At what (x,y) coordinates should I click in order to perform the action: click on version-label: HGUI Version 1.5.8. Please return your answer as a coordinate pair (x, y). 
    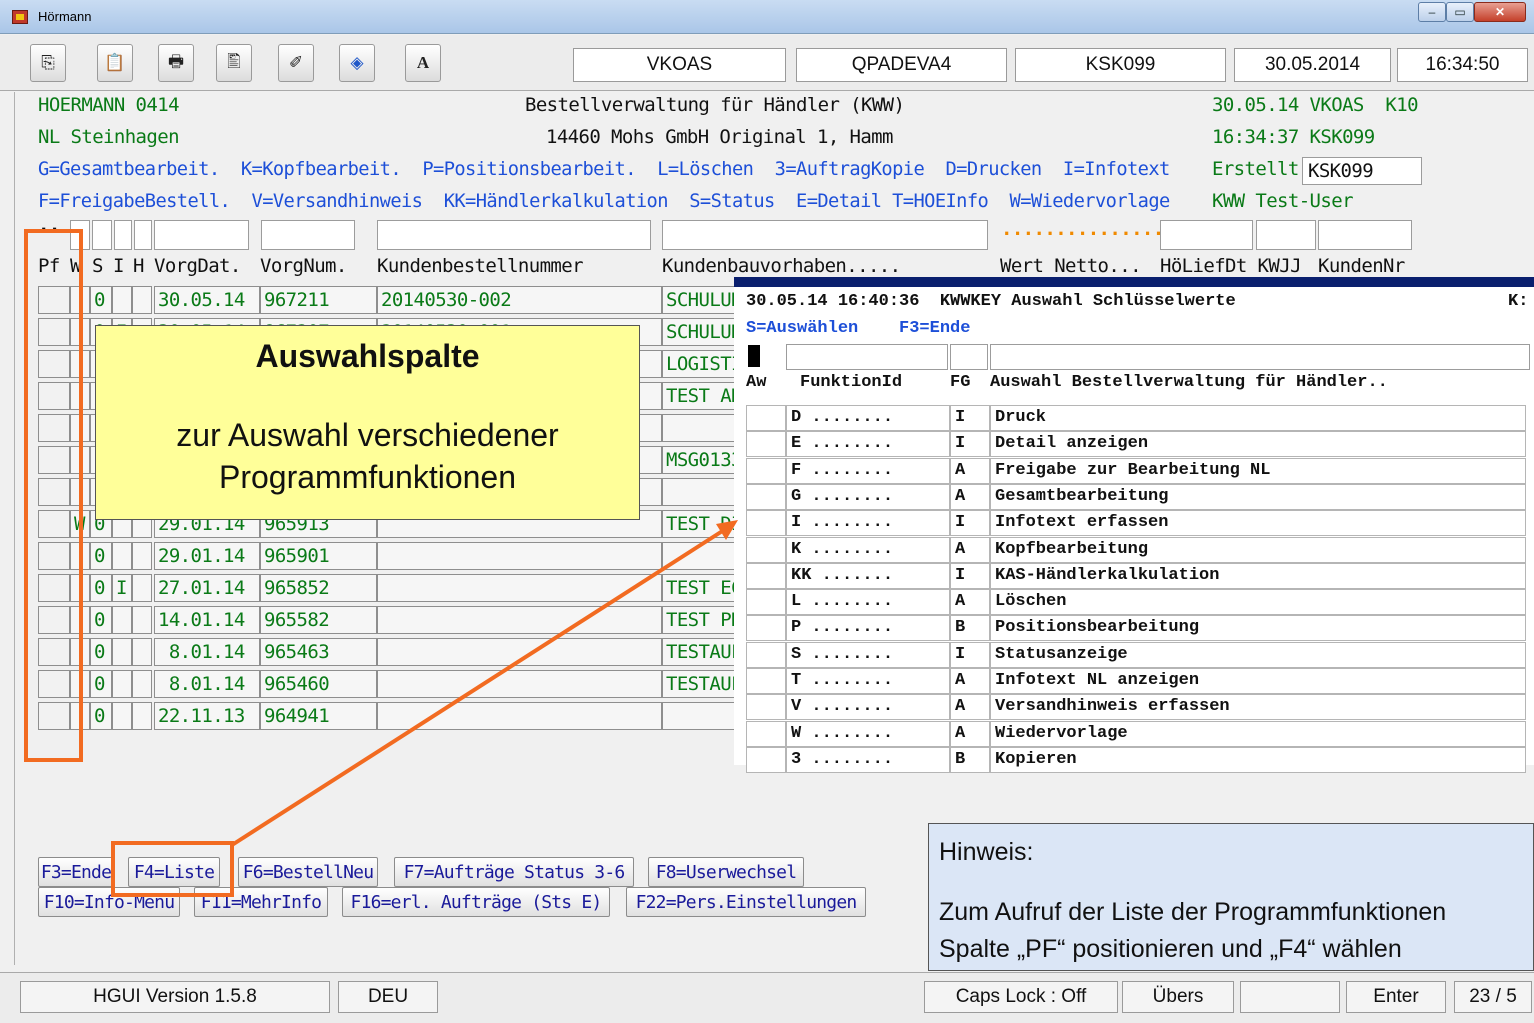
    Looking at the image, I should click on (175, 997).